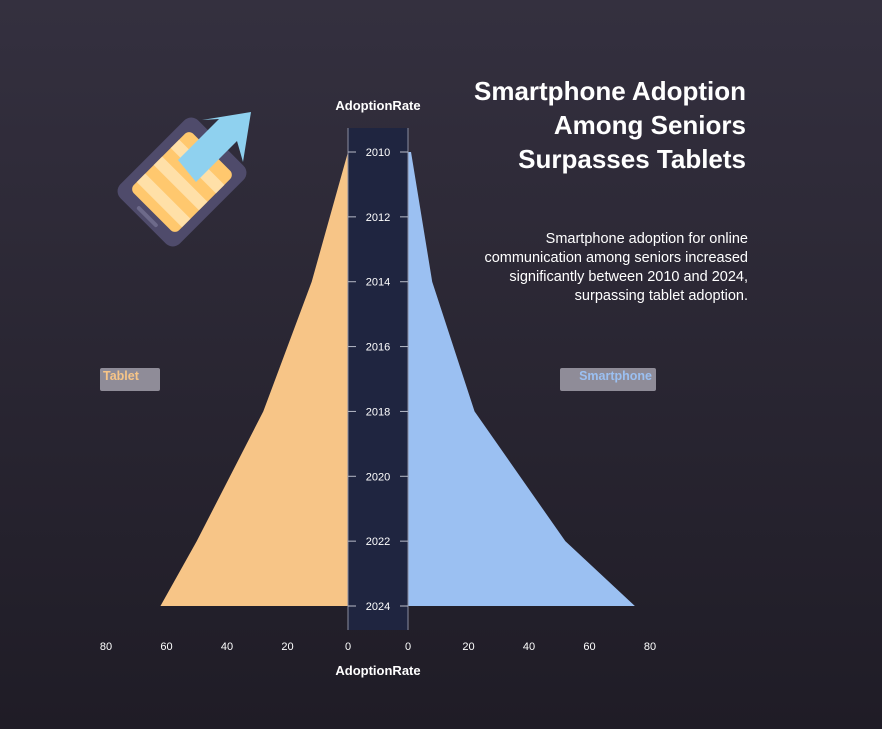 The height and width of the screenshot is (729, 882). I want to click on x-tick-label-left: 20, so click(287, 647).